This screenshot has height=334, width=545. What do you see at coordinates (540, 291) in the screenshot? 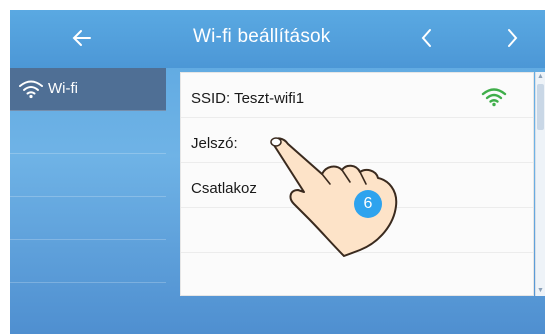
I see `scroll-down-icon: ▼` at bounding box center [540, 291].